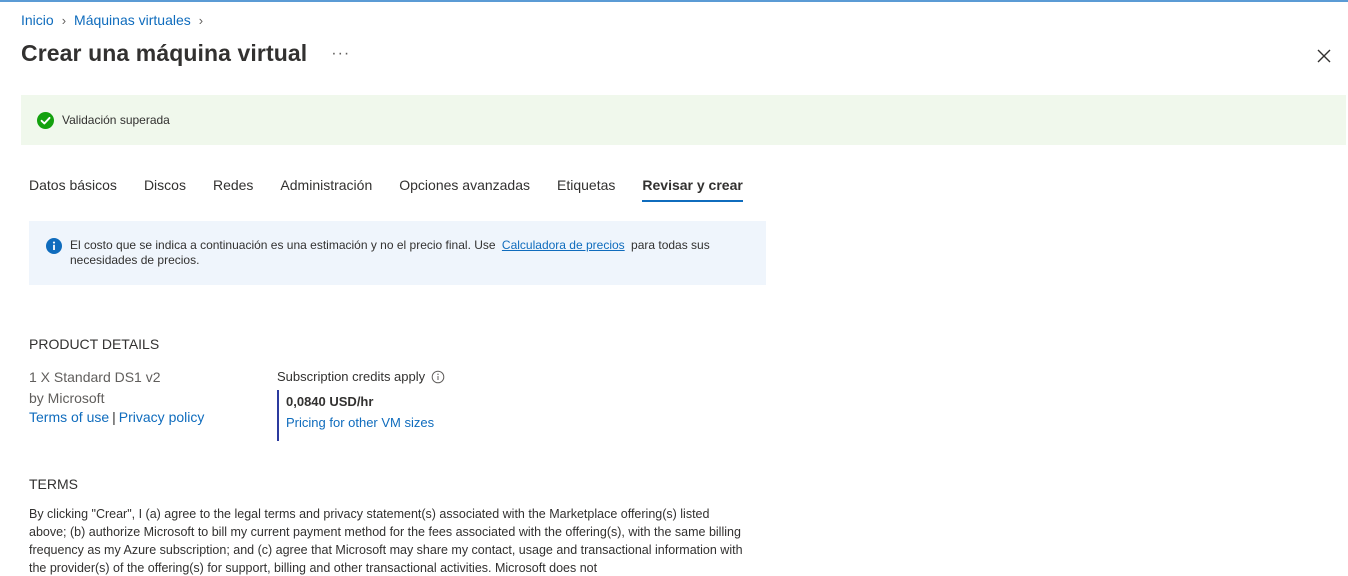  What do you see at coordinates (53, 484) in the screenshot?
I see `terms-heading: TERMS` at bounding box center [53, 484].